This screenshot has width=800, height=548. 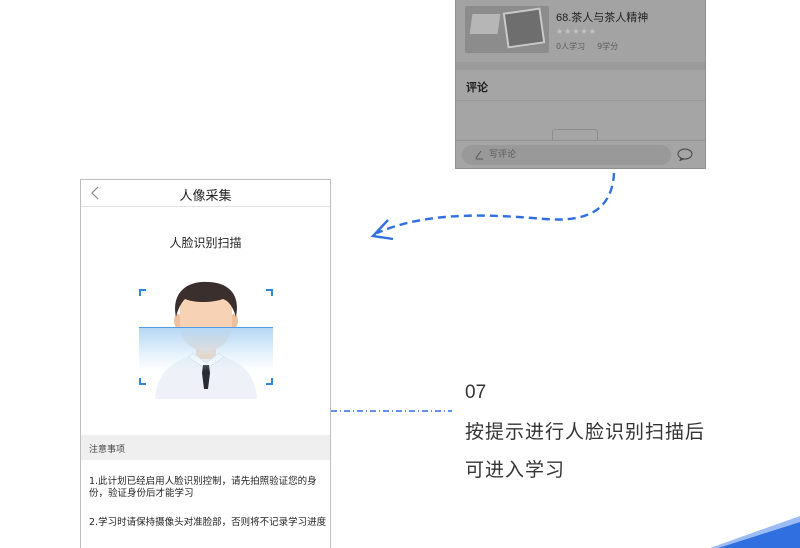 What do you see at coordinates (107, 450) in the screenshot?
I see `notice-label: 注意事项` at bounding box center [107, 450].